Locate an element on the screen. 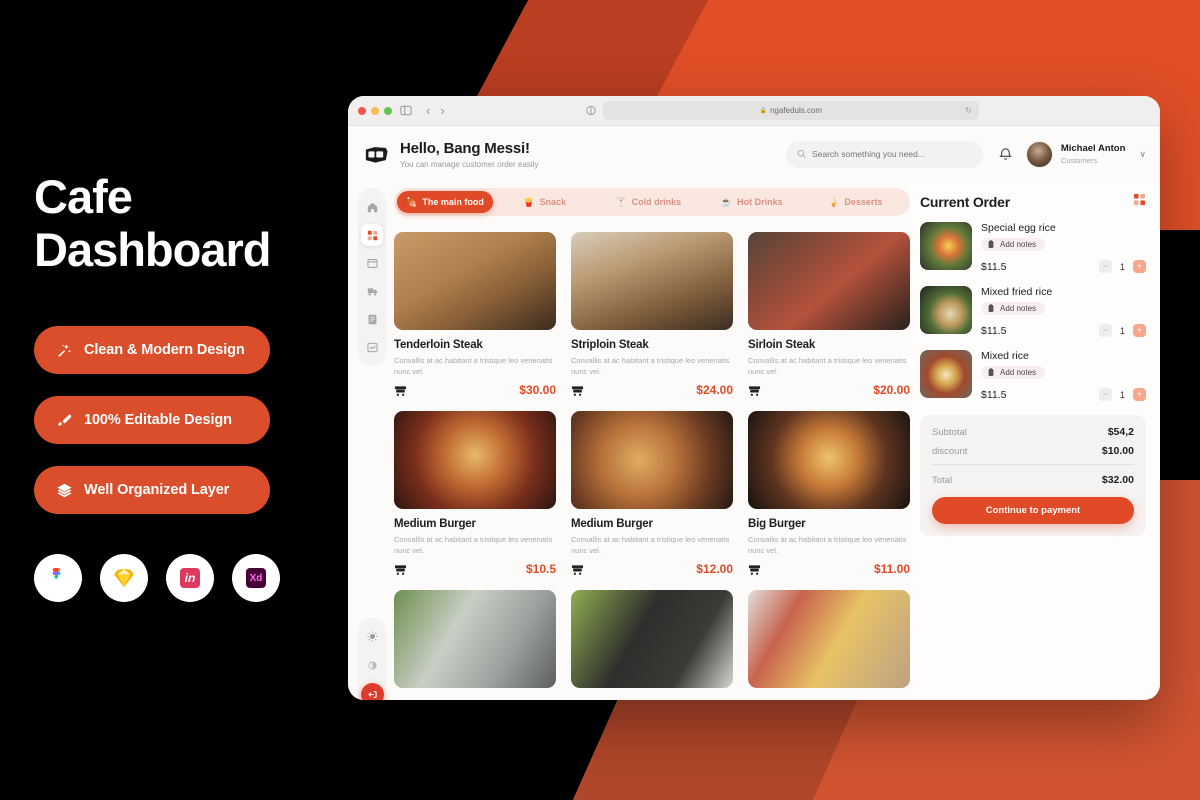 This screenshot has width=1200, height=800. product-name: Striploin Steak is located at coordinates (610, 345).